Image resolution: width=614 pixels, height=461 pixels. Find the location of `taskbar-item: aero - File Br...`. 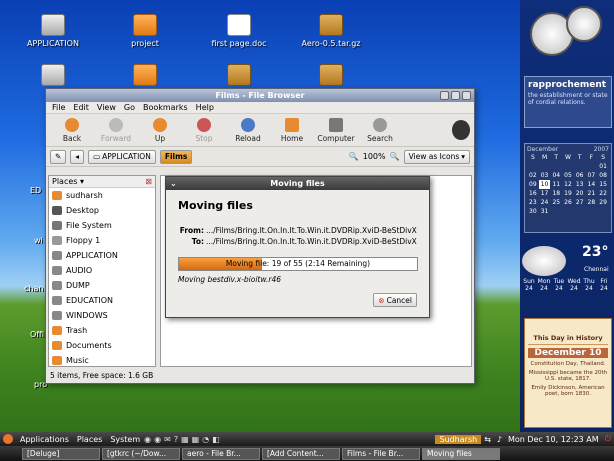

taskbar-item: aero - File Br... is located at coordinates (221, 453).